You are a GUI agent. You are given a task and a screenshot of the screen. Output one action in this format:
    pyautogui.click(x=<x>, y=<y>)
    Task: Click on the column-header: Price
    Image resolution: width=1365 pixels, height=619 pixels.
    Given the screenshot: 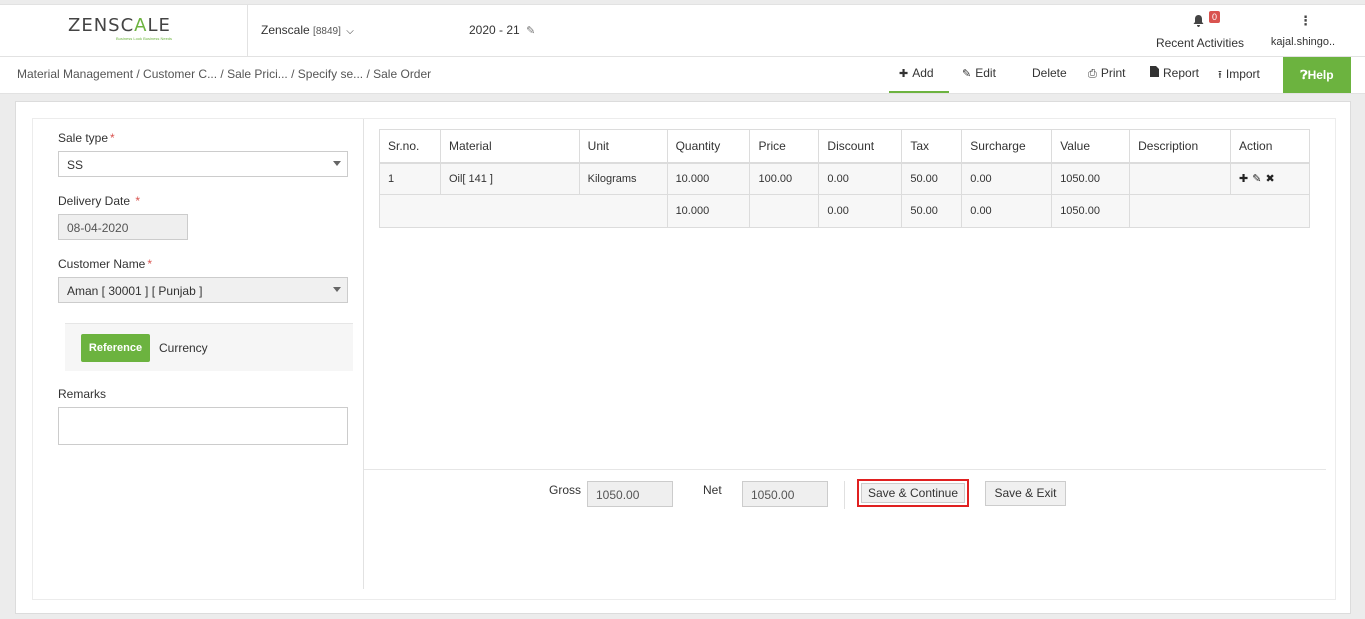 What is the action you would take?
    pyautogui.click(x=784, y=146)
    